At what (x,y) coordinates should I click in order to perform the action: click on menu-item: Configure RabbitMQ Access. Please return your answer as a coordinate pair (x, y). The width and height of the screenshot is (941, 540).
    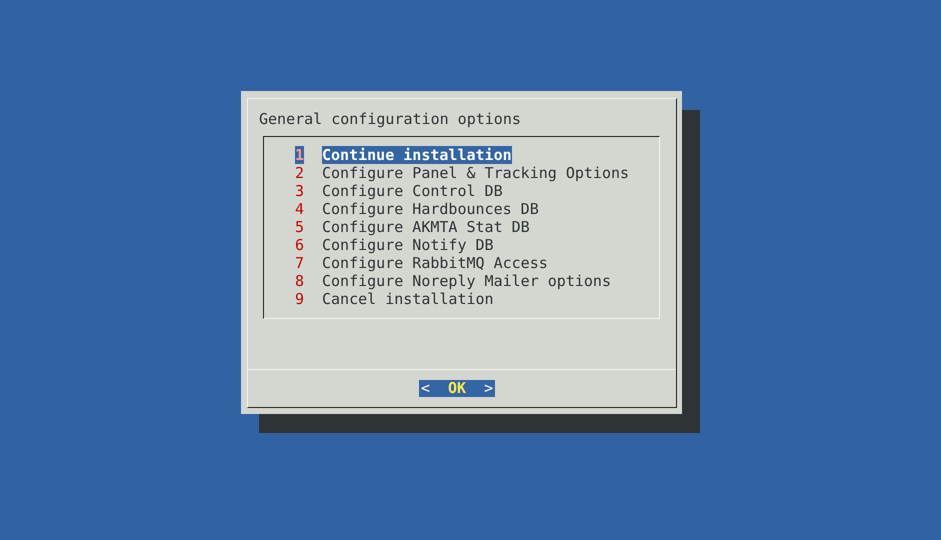
    Looking at the image, I should click on (435, 263).